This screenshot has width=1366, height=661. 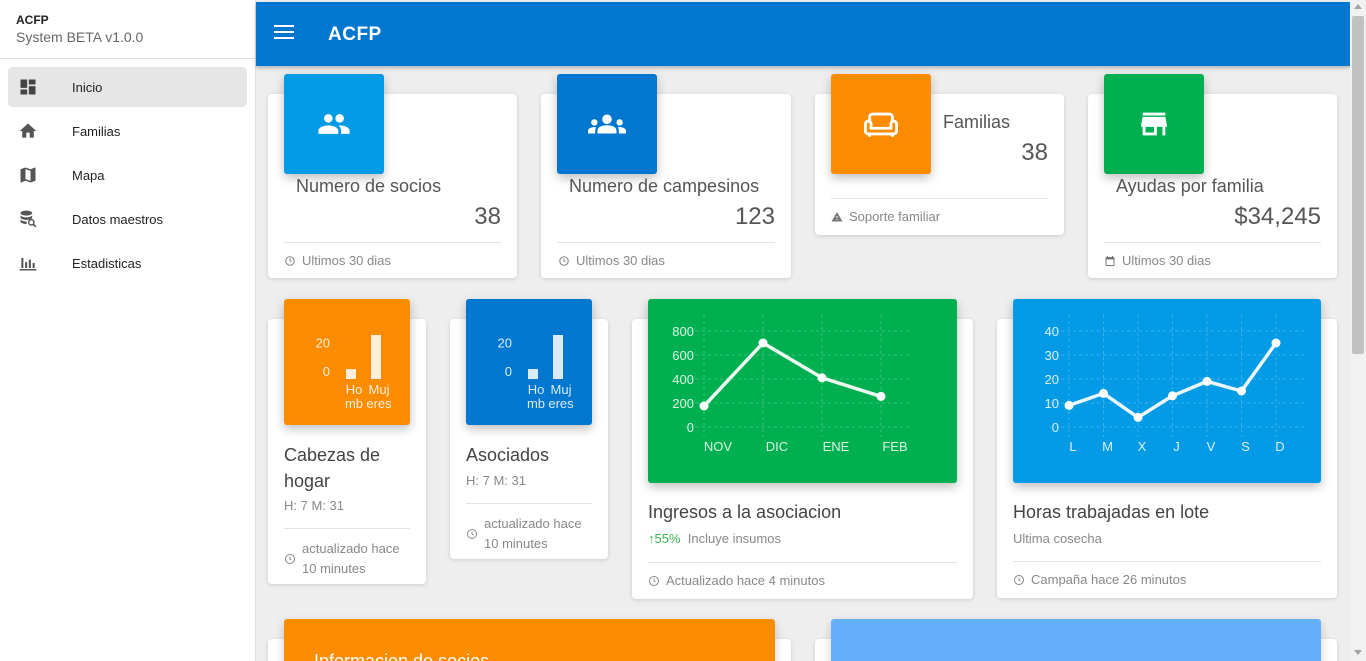 What do you see at coordinates (348, 559) in the screenshot?
I see `chart-footer: actualizado hace 10 minutes` at bounding box center [348, 559].